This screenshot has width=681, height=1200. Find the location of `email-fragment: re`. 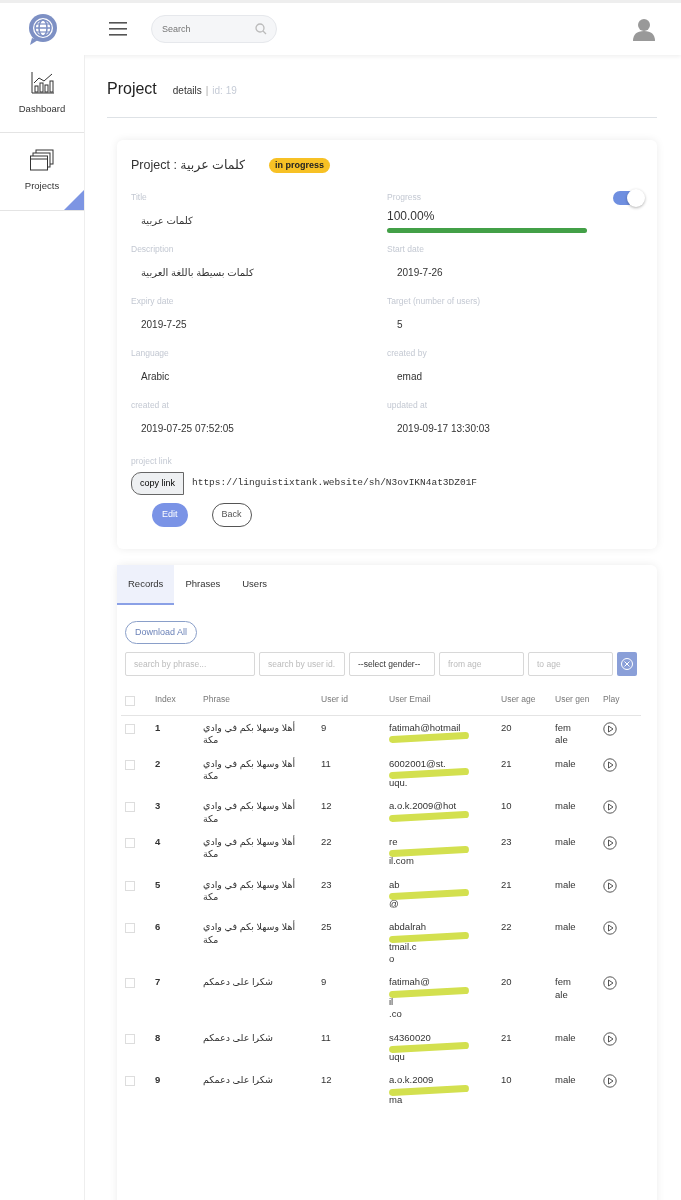

email-fragment: re is located at coordinates (394, 842).